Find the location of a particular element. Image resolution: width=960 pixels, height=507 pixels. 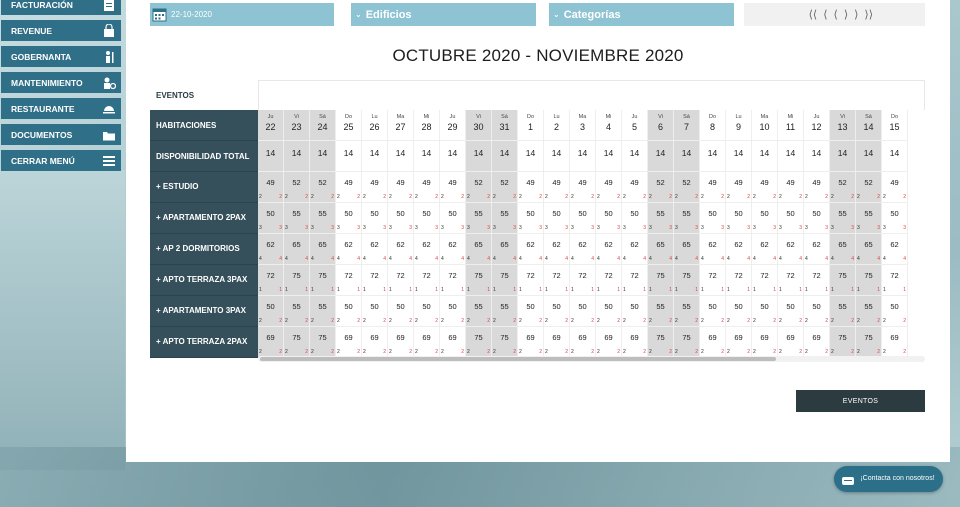

category-label: + ESTUDIO is located at coordinates (204, 187).